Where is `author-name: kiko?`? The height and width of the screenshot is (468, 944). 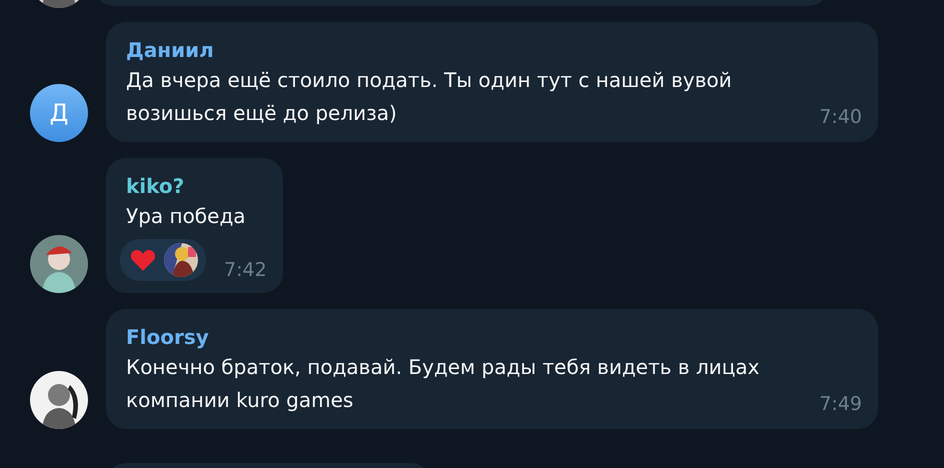 author-name: kiko? is located at coordinates (196, 186).